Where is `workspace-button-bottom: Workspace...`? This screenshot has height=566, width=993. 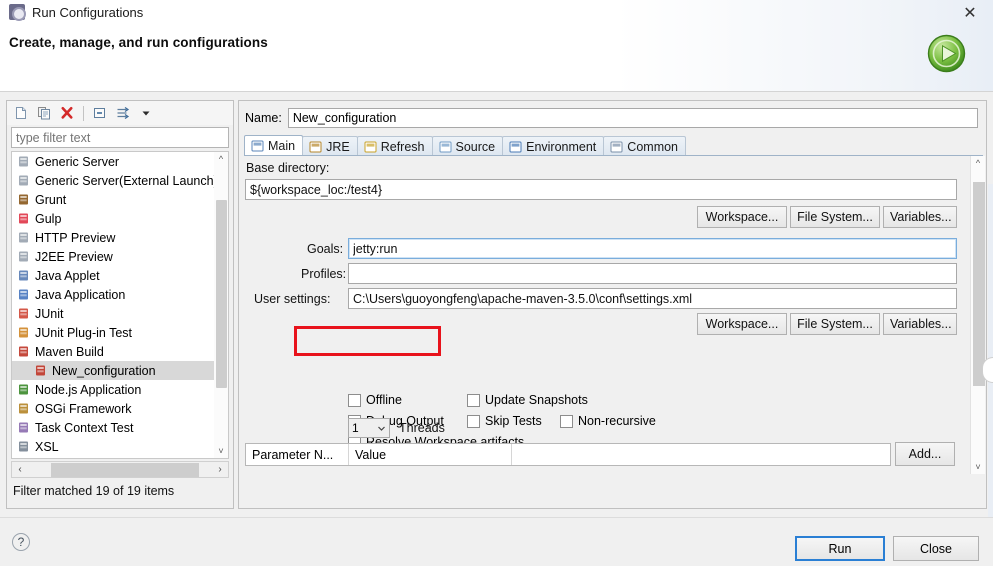
workspace-button-bottom: Workspace... is located at coordinates (742, 324).